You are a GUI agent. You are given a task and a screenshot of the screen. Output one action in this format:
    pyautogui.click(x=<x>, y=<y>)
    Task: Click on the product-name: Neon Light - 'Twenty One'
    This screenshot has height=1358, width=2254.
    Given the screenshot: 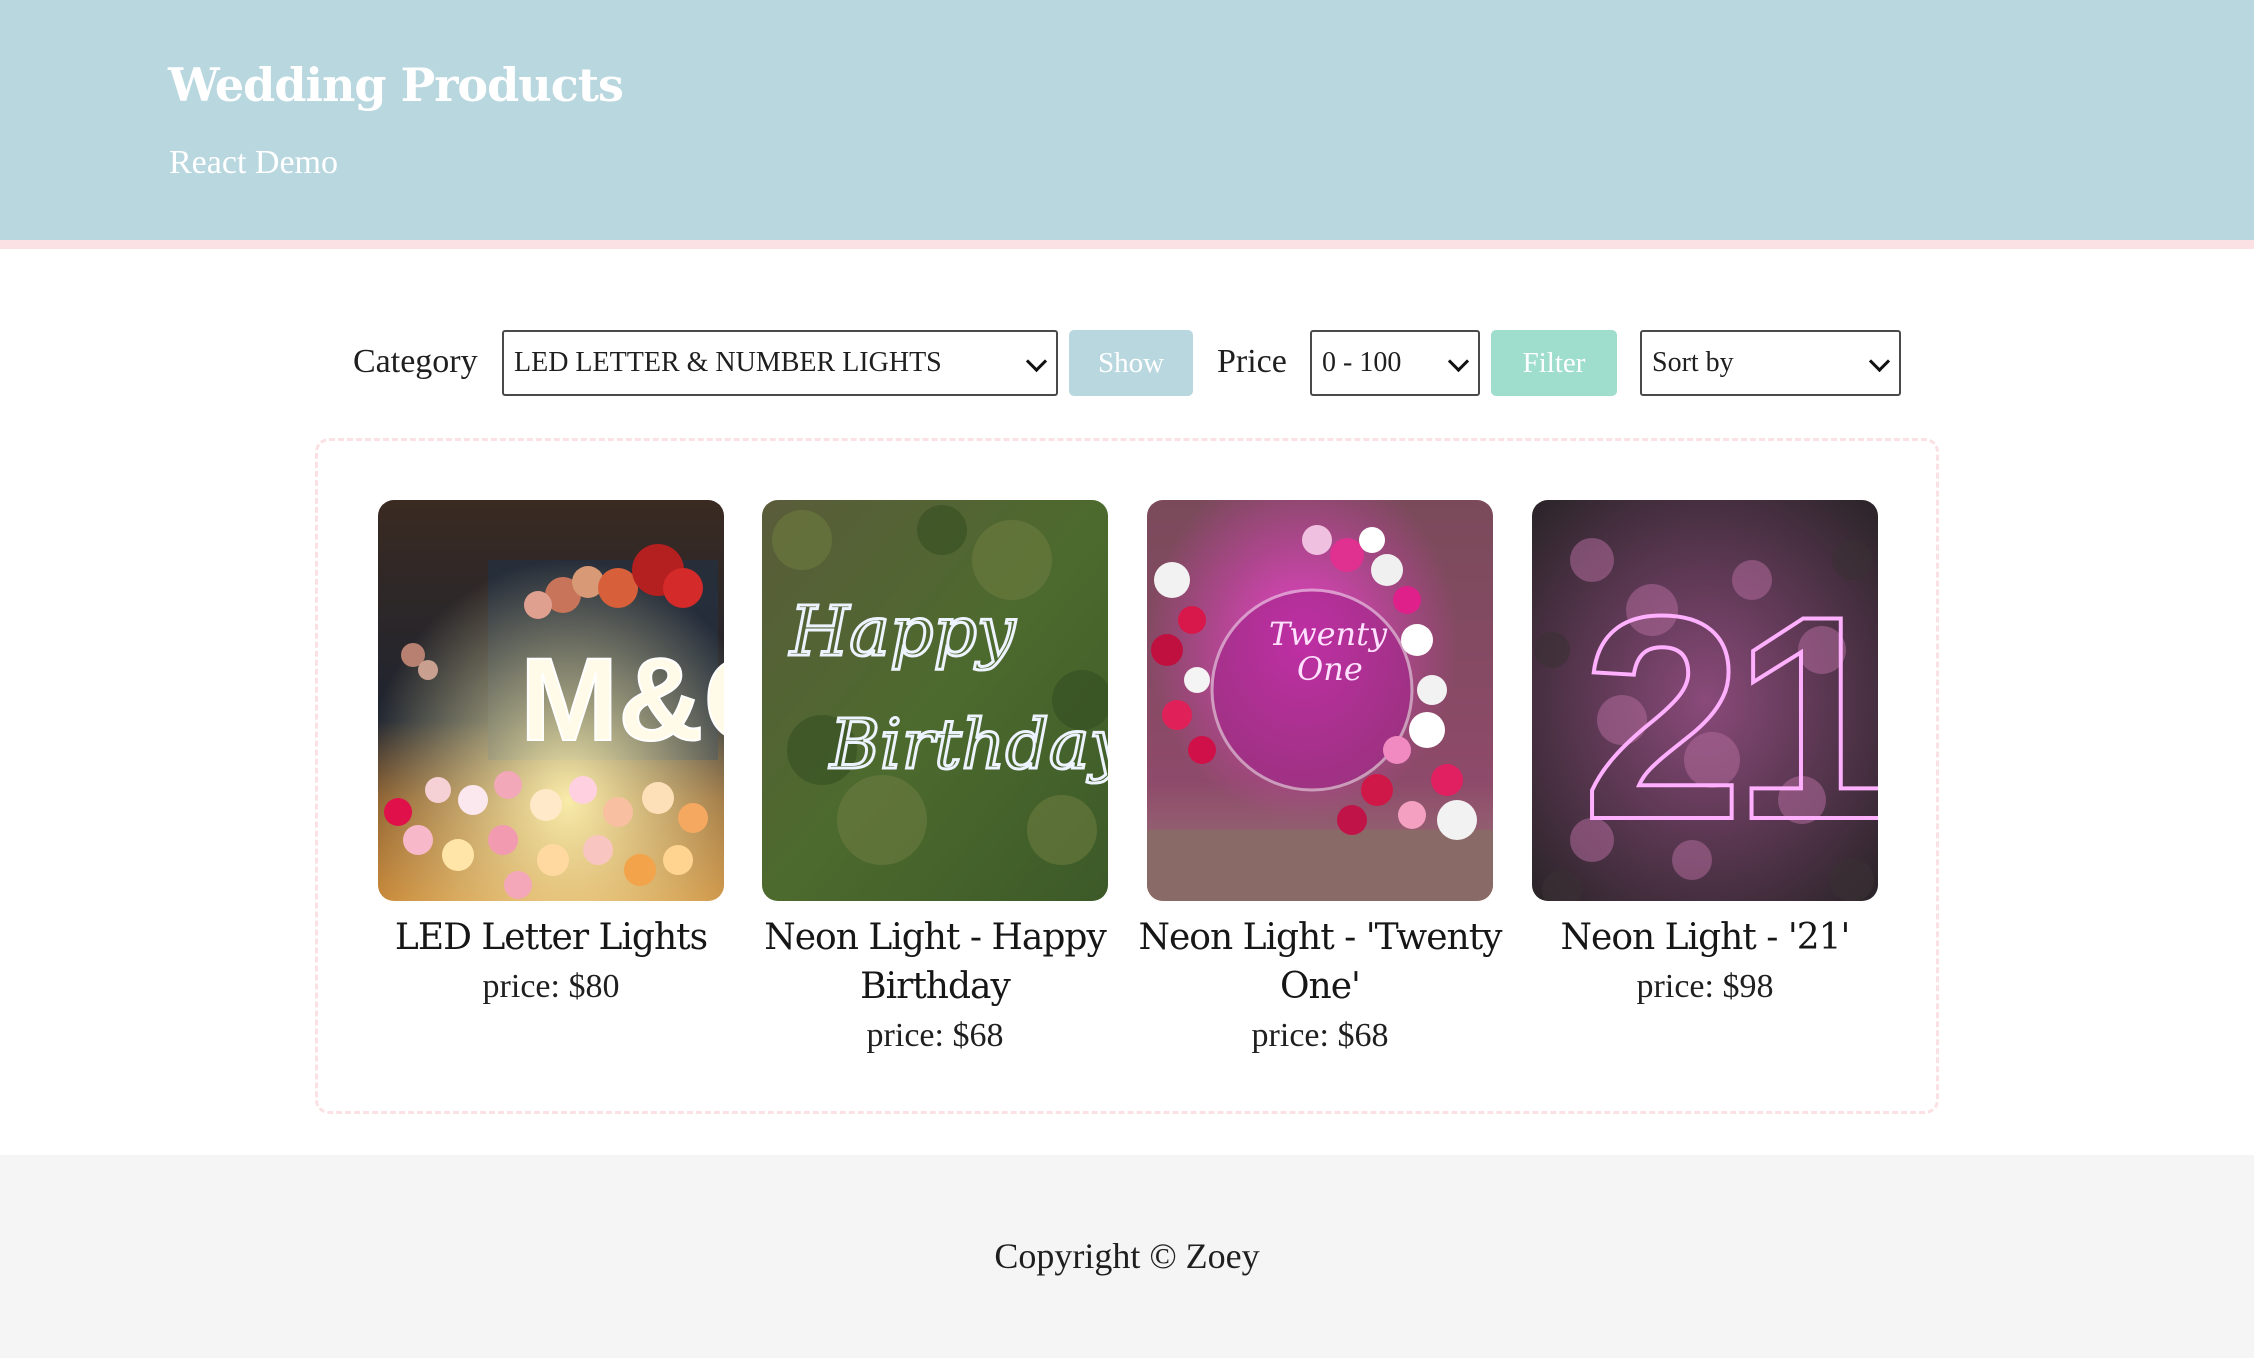 What is the action you would take?
    pyautogui.click(x=1320, y=962)
    